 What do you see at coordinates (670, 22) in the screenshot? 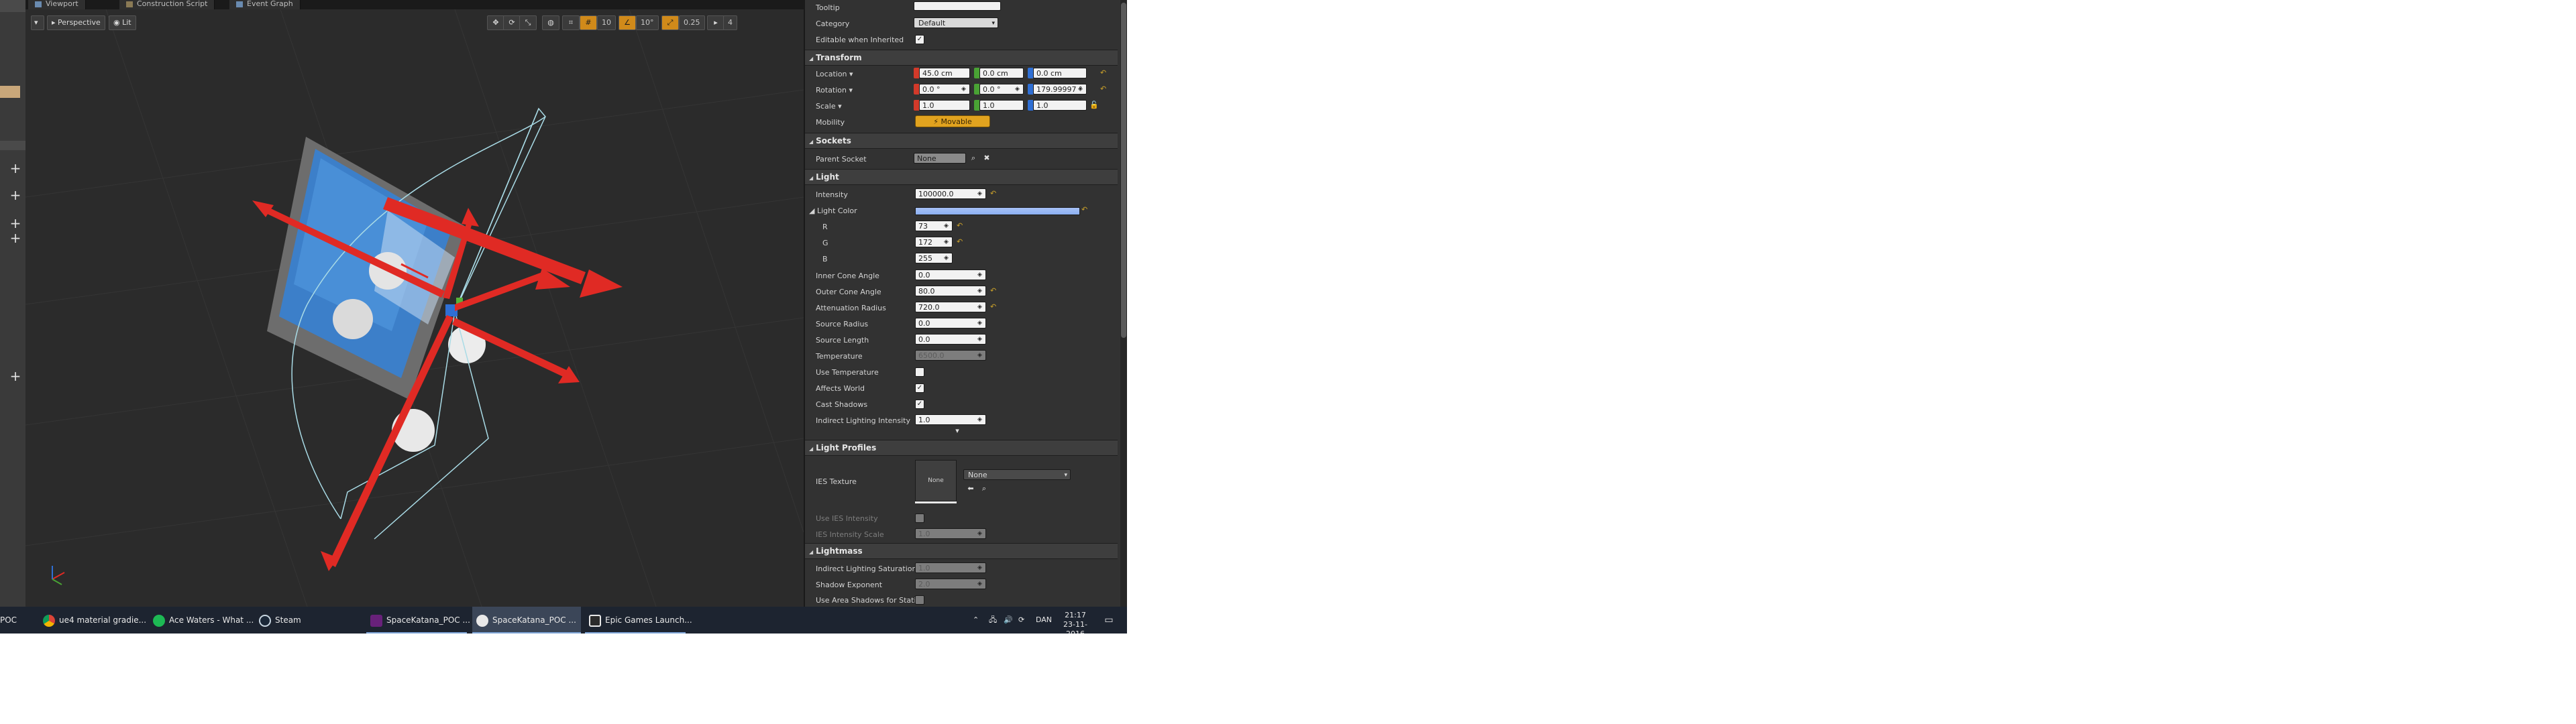
I see `scale-snap-icon: ⤢` at bounding box center [670, 22].